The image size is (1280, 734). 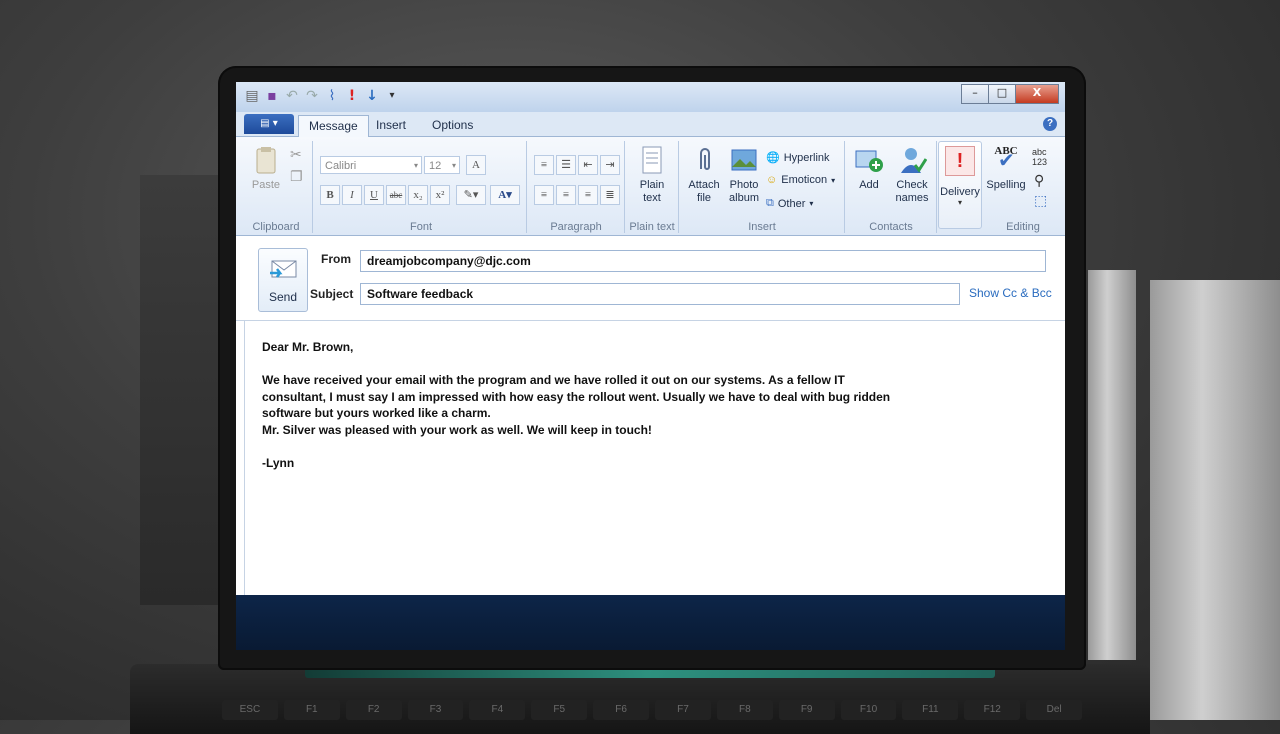 What do you see at coordinates (1040, 201) in the screenshot?
I see `select-icon: ⬚` at bounding box center [1040, 201].